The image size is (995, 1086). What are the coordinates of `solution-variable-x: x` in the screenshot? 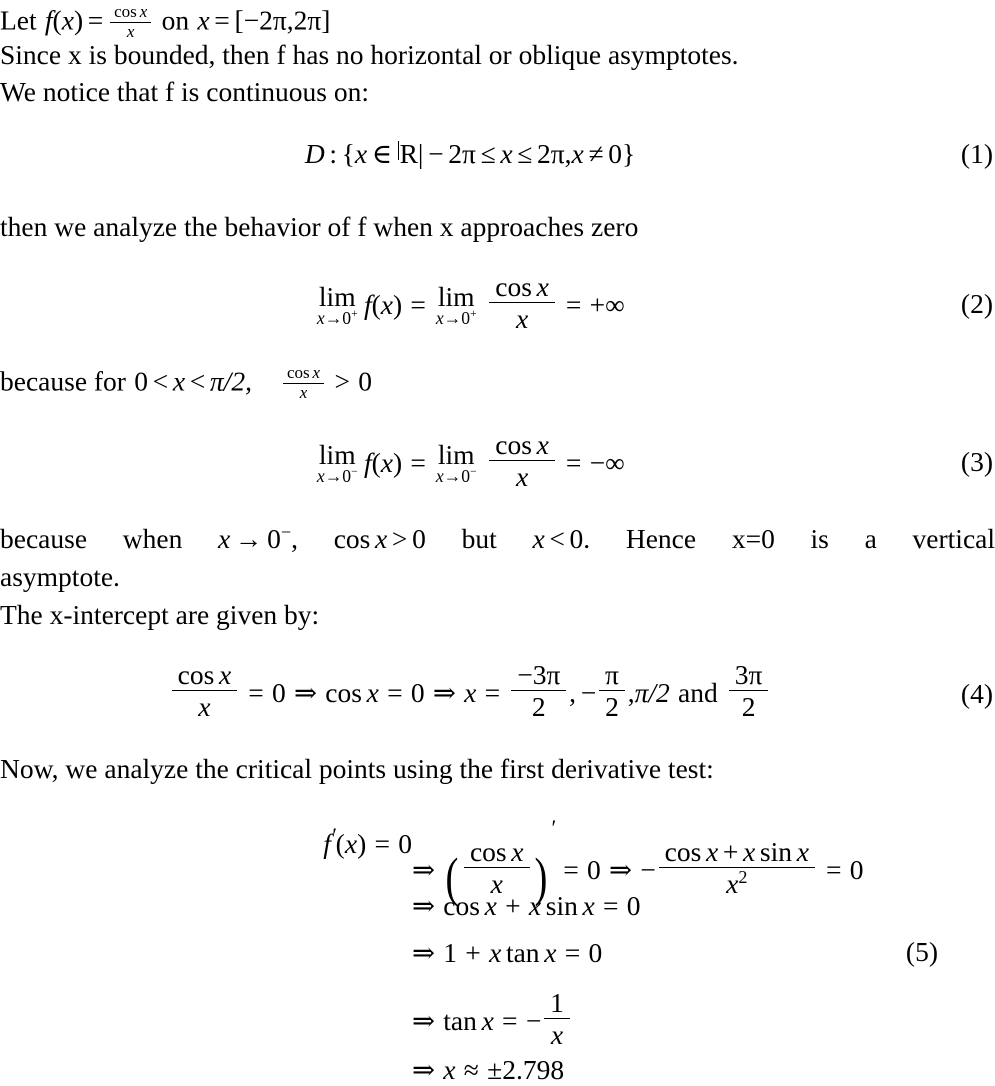 It's located at (470, 692).